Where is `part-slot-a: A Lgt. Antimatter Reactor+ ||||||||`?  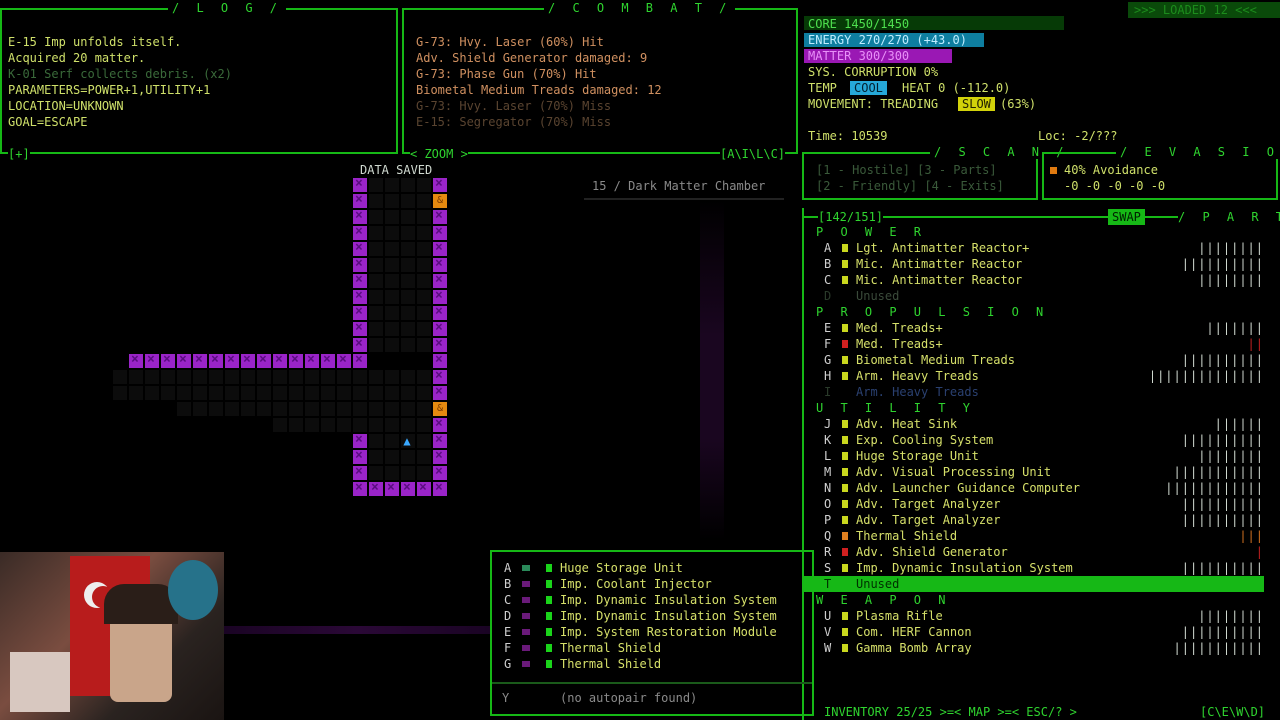 part-slot-a: A Lgt. Antimatter Reactor+ |||||||| is located at coordinates (1034, 248).